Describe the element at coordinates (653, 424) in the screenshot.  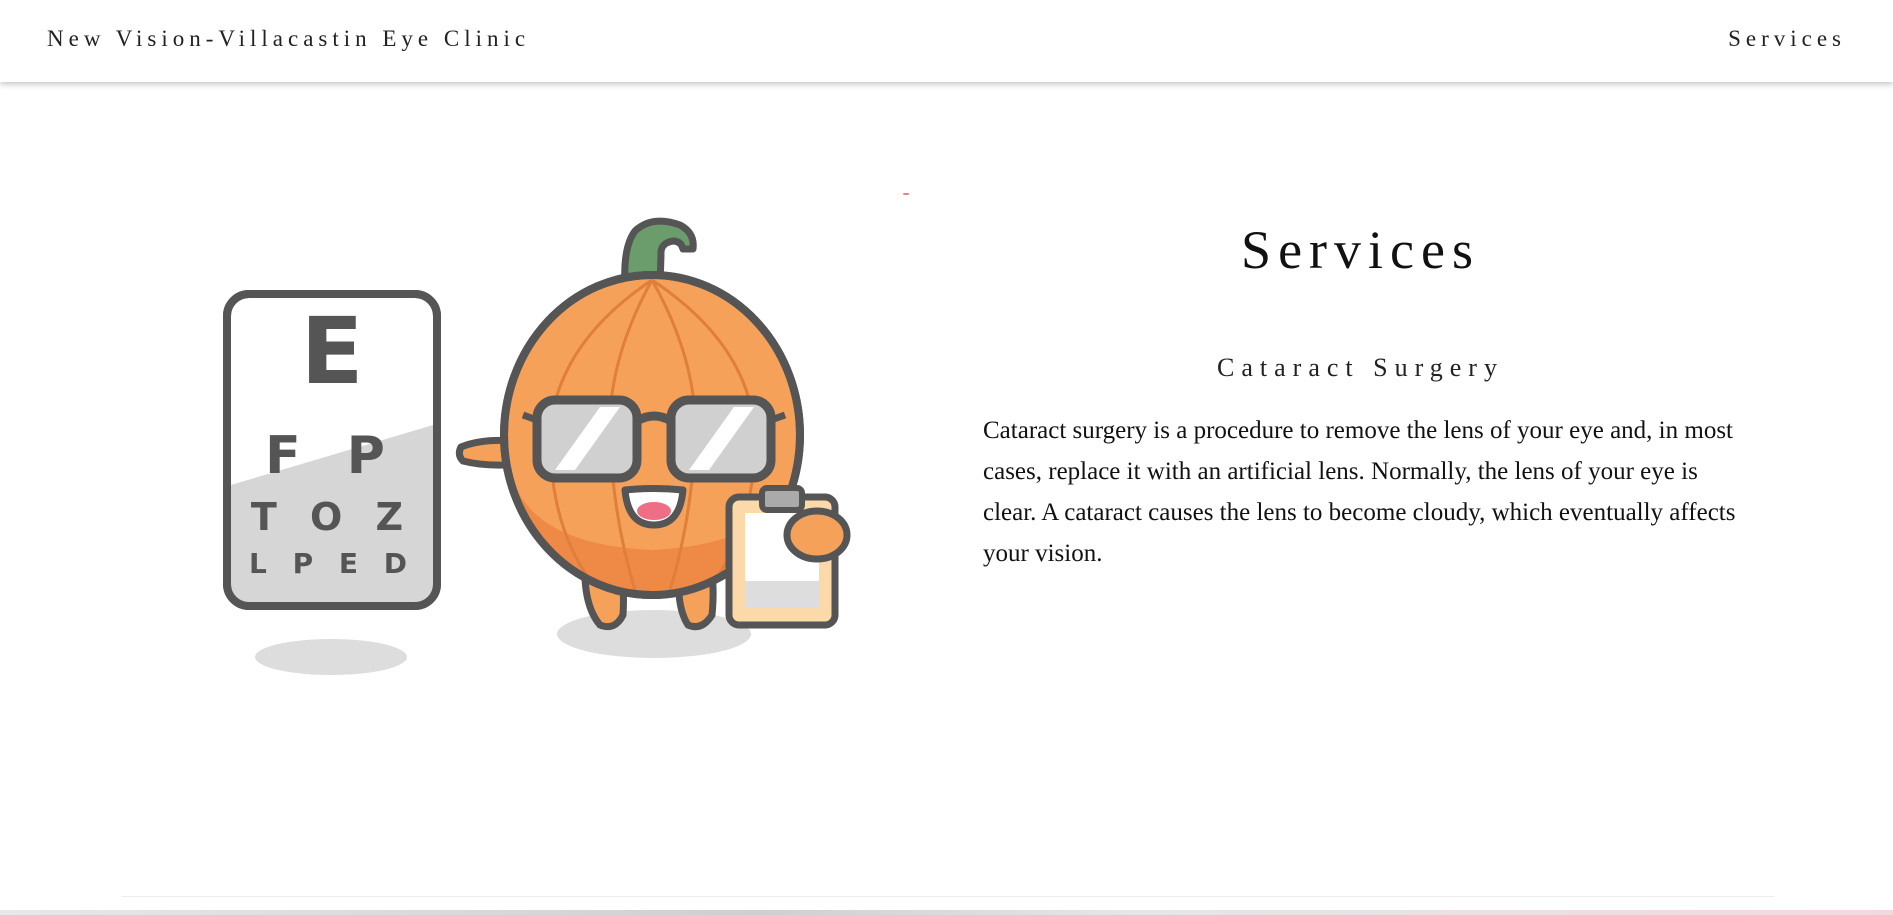
I see `pumpkin-character-icon` at that location.